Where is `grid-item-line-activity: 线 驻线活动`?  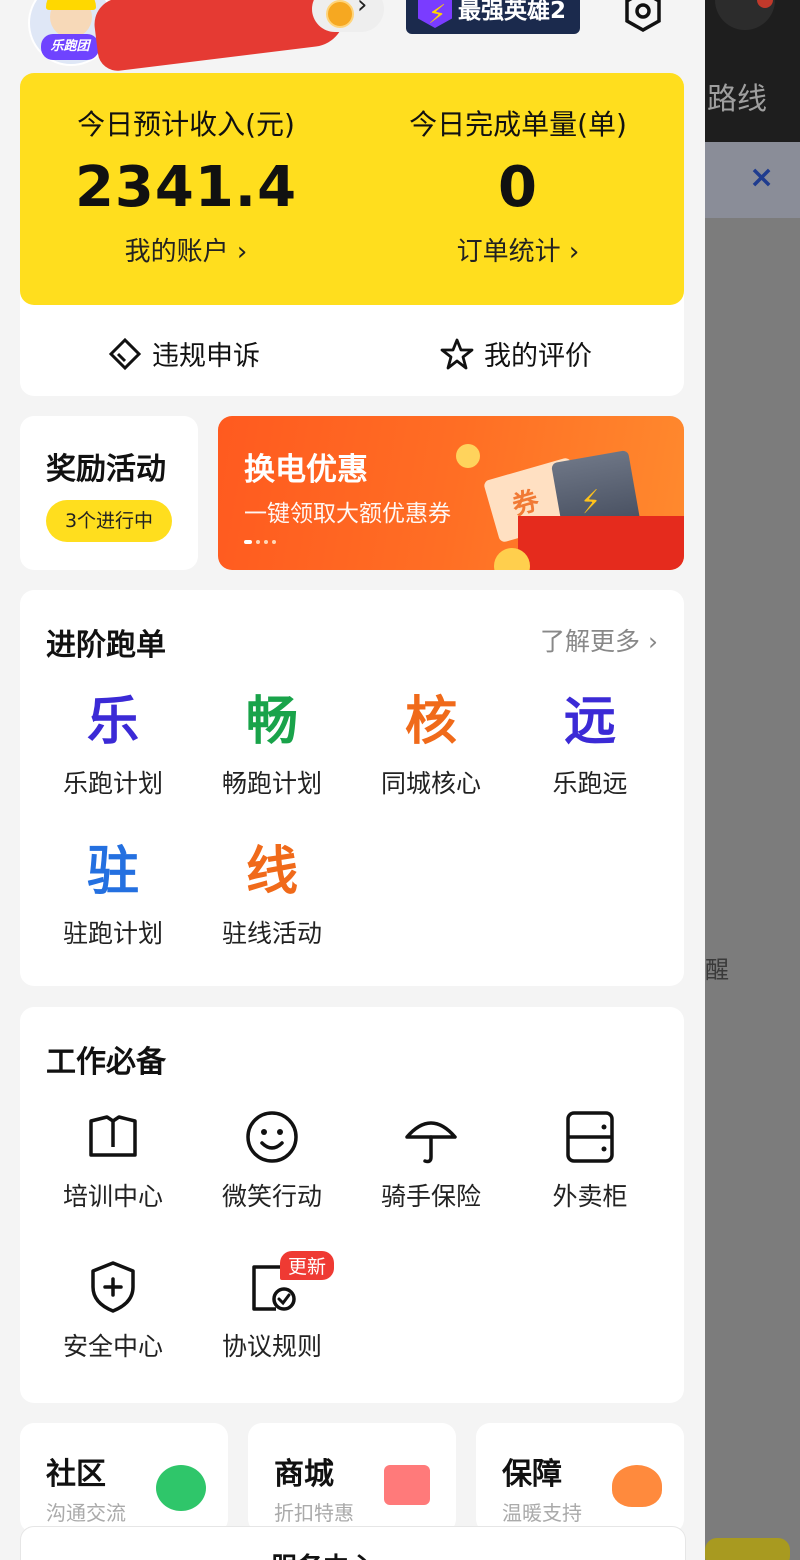 grid-item-line-activity: 线 驻线活动 is located at coordinates (272, 895).